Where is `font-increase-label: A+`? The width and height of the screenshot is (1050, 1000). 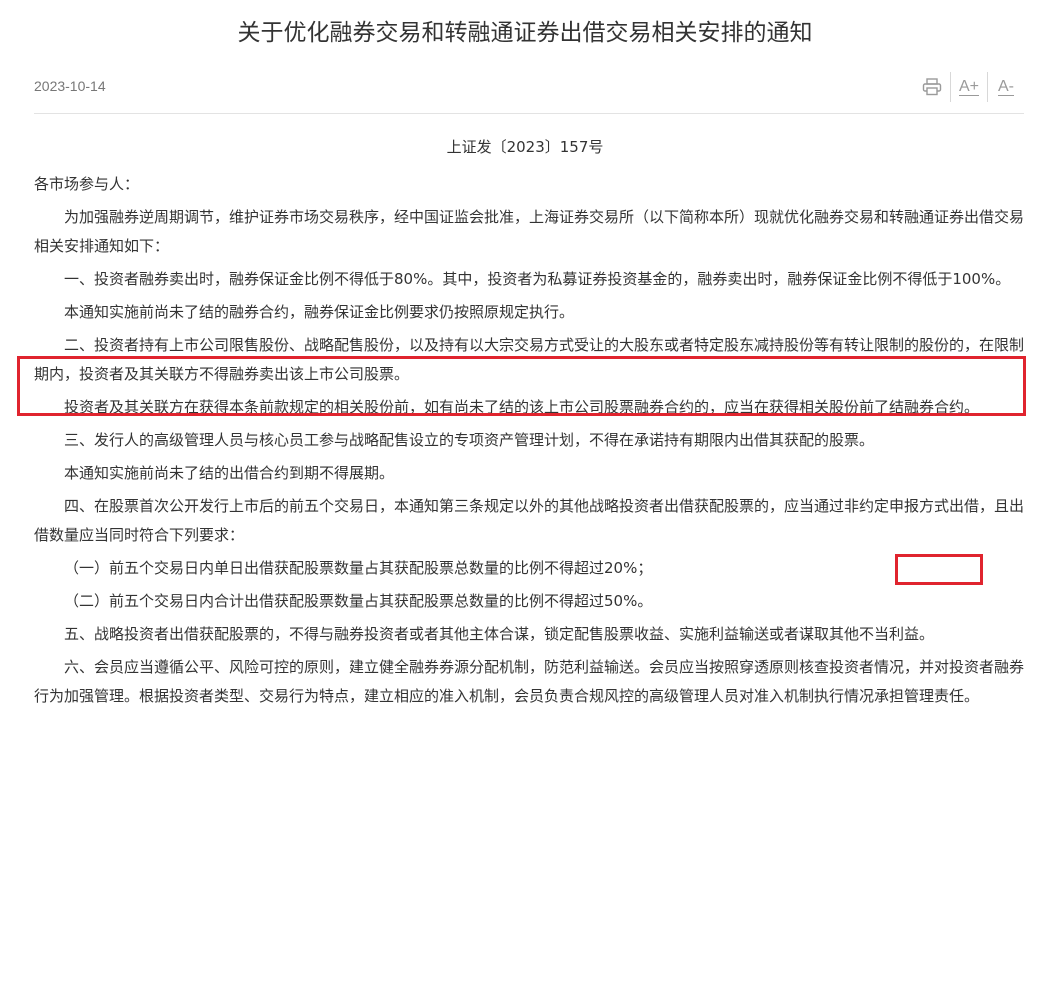
font-increase-label: A+ is located at coordinates (968, 86).